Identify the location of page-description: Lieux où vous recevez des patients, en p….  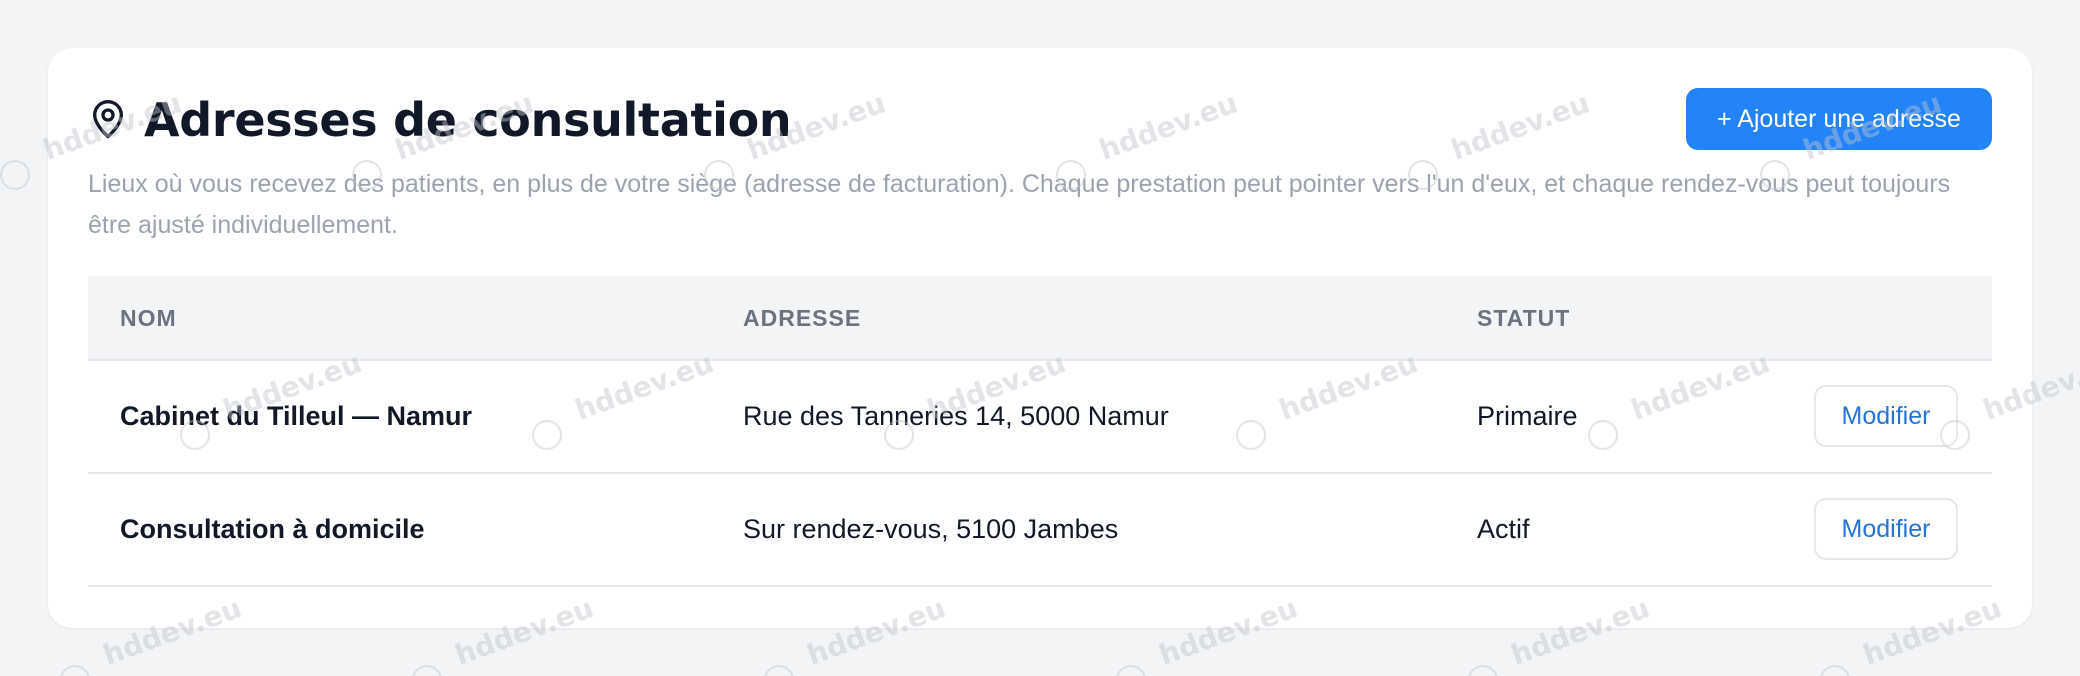
(1019, 204).